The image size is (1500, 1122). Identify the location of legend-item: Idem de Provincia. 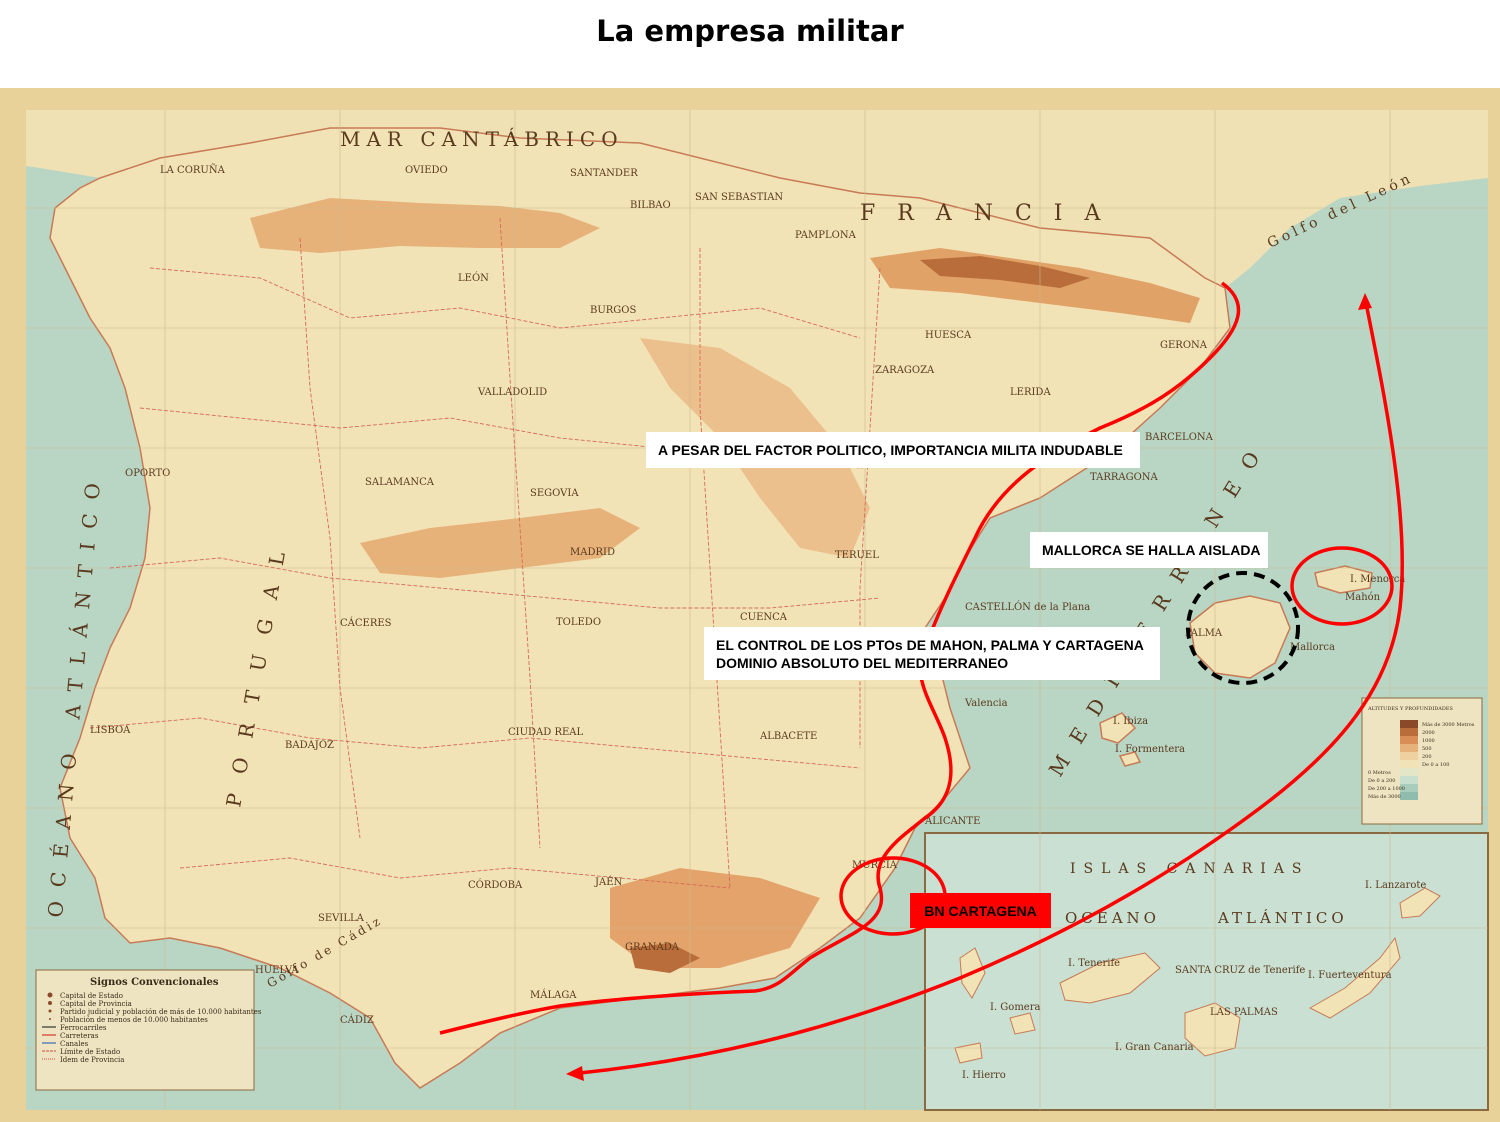
(92, 1060).